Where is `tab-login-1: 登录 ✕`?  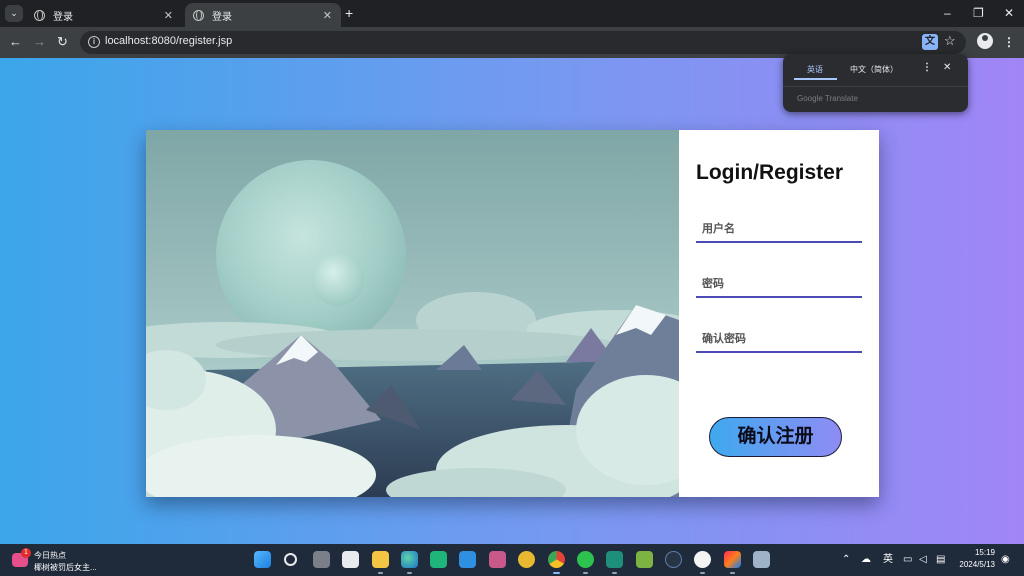
tab-login-1: 登录 ✕ is located at coordinates (104, 15).